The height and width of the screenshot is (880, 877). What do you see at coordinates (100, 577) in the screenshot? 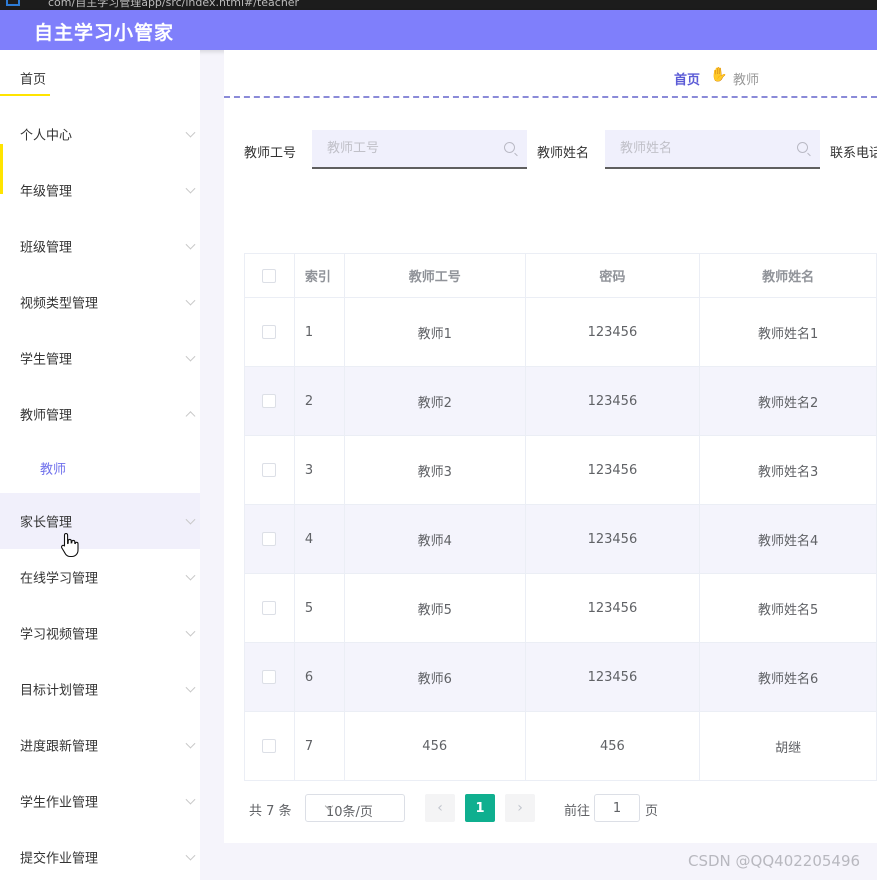
I see `sidebar-item-online-learning: 在线学习管理` at bounding box center [100, 577].